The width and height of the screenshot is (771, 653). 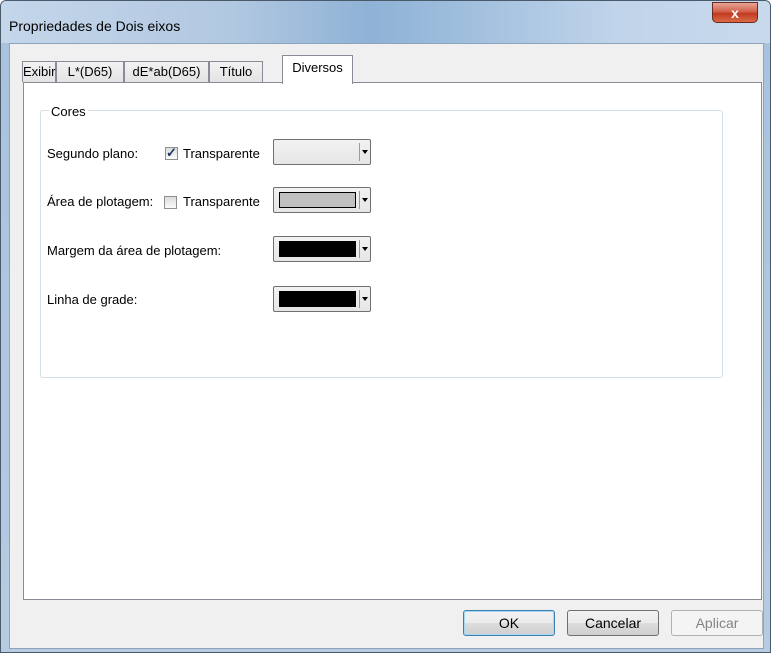 What do you see at coordinates (322, 152) in the screenshot?
I see `background-color-combo` at bounding box center [322, 152].